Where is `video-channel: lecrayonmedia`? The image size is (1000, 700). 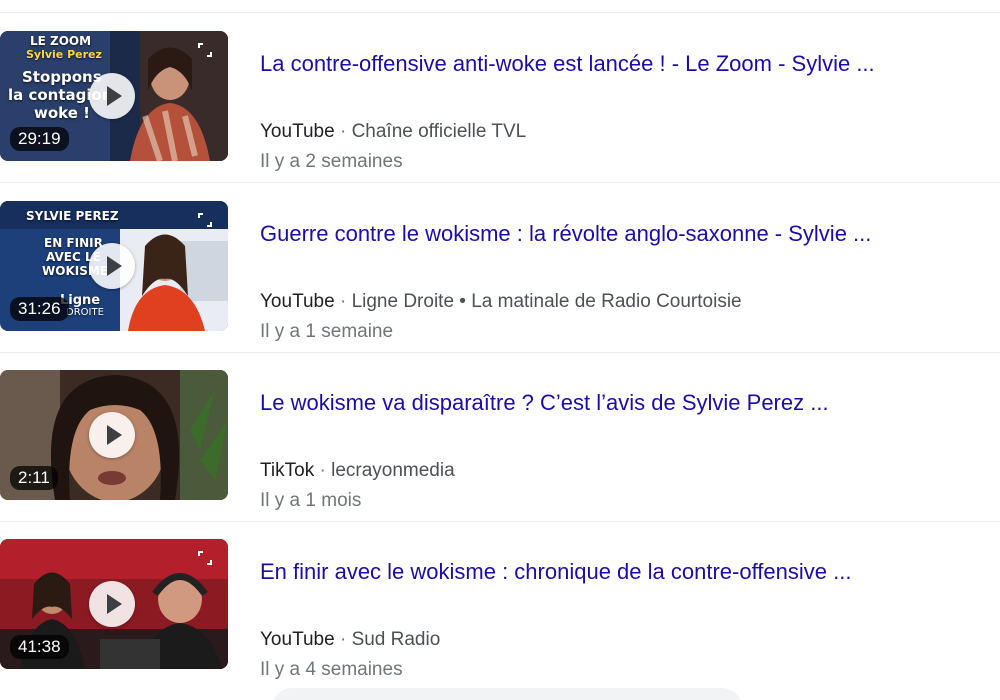 video-channel: lecrayonmedia is located at coordinates (393, 470).